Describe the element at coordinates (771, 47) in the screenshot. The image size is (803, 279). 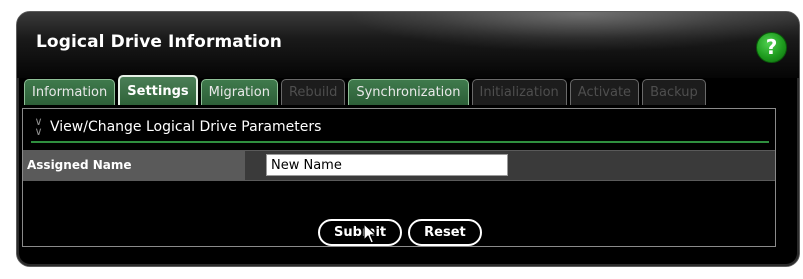
I see `help-icon: ?` at that location.